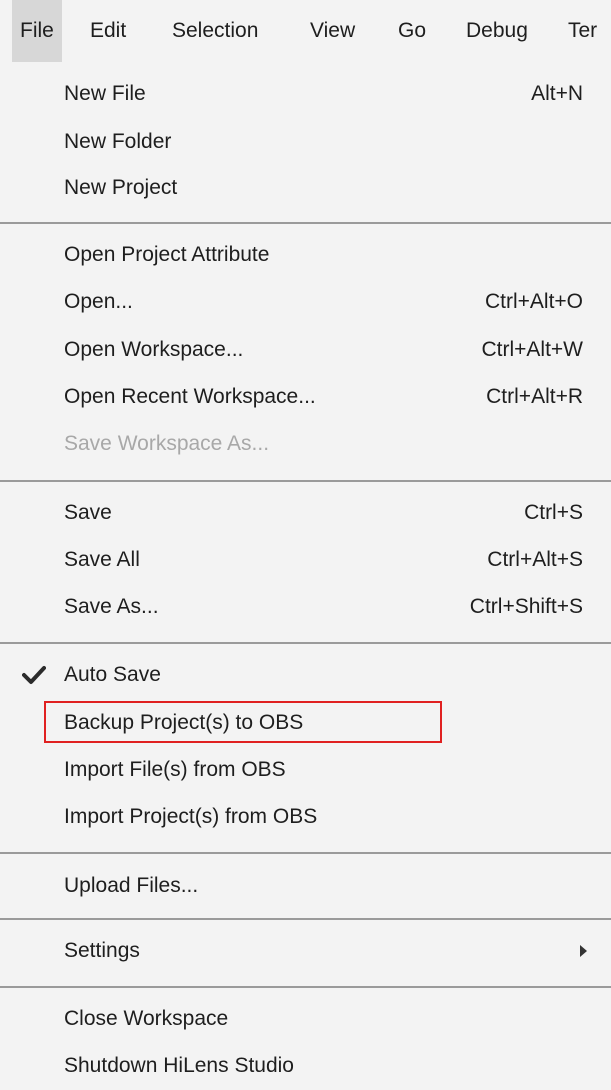 Image resolution: width=611 pixels, height=1090 pixels. What do you see at coordinates (305, 302) in the screenshot?
I see `menu-item-open: Open... Ctrl+Alt+O` at bounding box center [305, 302].